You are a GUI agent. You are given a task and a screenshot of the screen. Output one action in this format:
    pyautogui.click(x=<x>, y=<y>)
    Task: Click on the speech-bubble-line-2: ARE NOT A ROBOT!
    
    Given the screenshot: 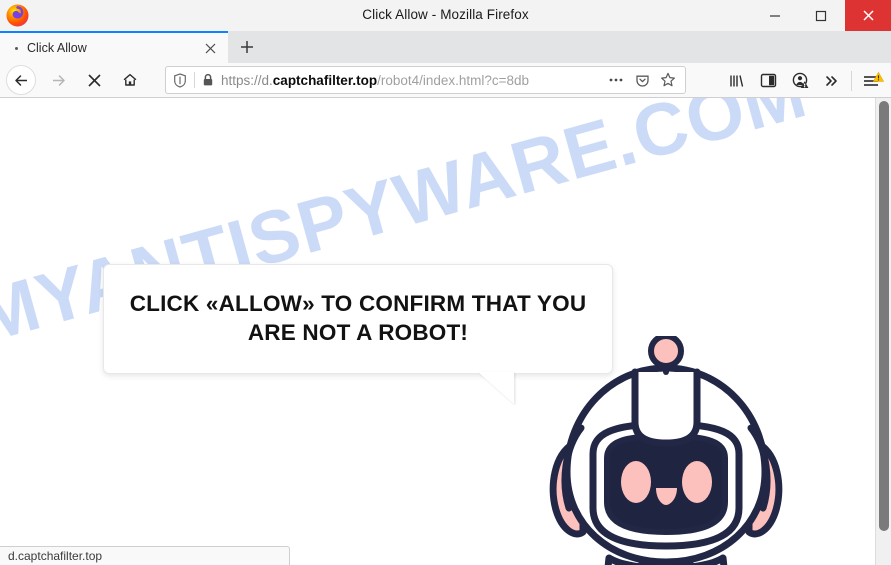 What is the action you would take?
    pyautogui.click(x=358, y=332)
    